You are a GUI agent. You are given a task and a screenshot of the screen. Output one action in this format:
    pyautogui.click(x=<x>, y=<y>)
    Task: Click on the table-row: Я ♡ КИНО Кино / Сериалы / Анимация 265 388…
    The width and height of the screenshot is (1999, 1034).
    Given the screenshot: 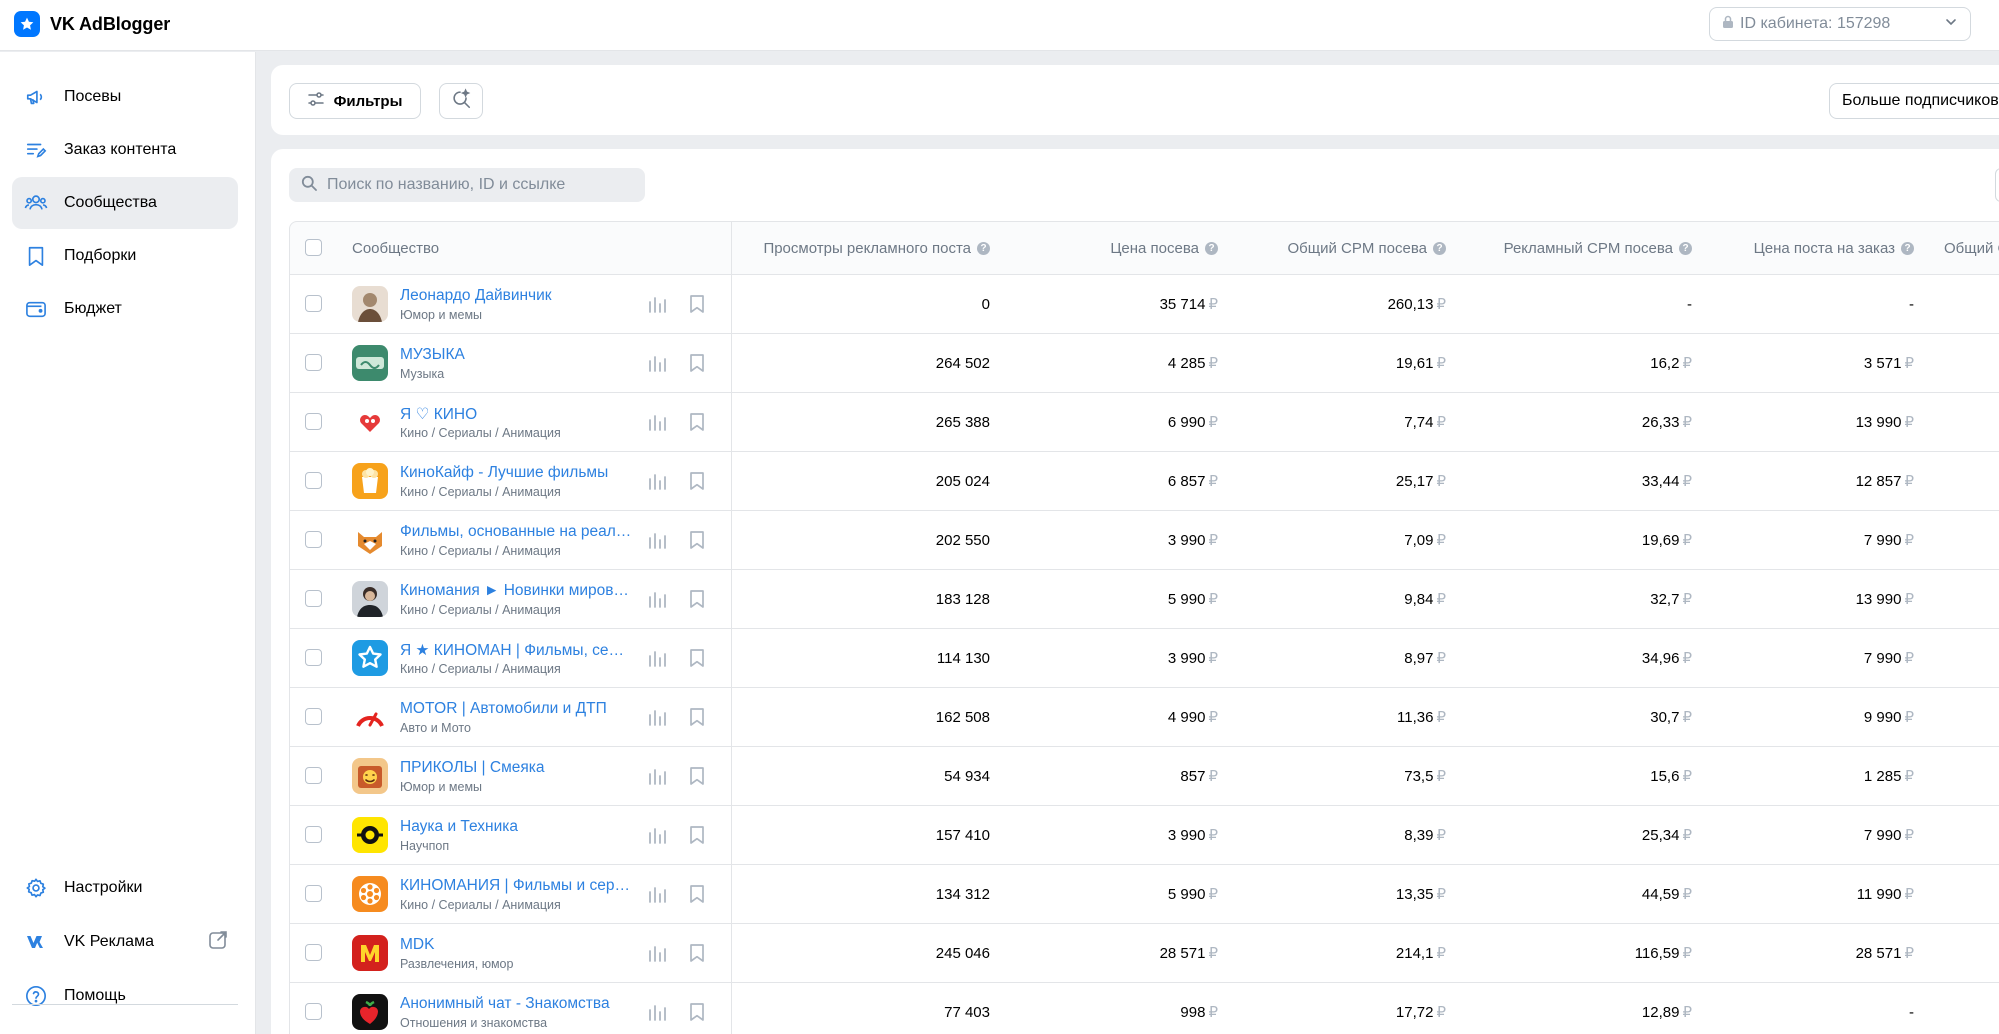 What is the action you would take?
    pyautogui.click(x=1144, y=422)
    